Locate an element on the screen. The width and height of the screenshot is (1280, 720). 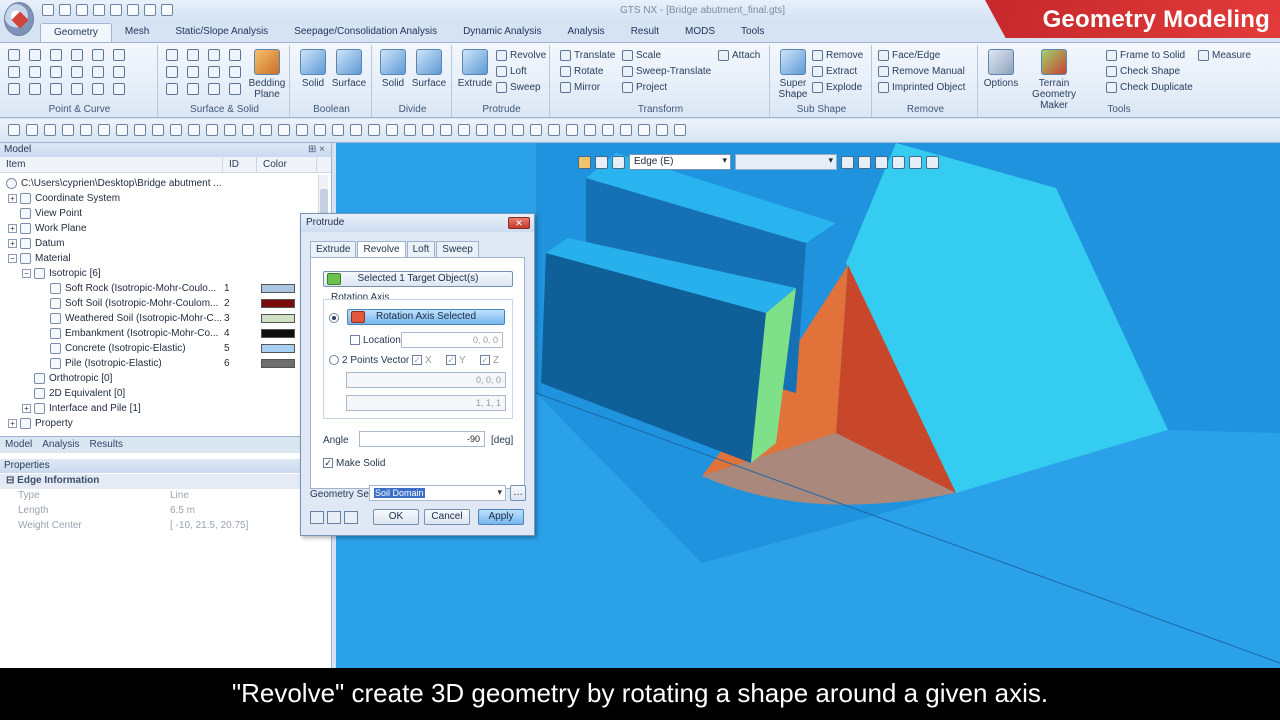
lock-icon is located at coordinates (32, 130).